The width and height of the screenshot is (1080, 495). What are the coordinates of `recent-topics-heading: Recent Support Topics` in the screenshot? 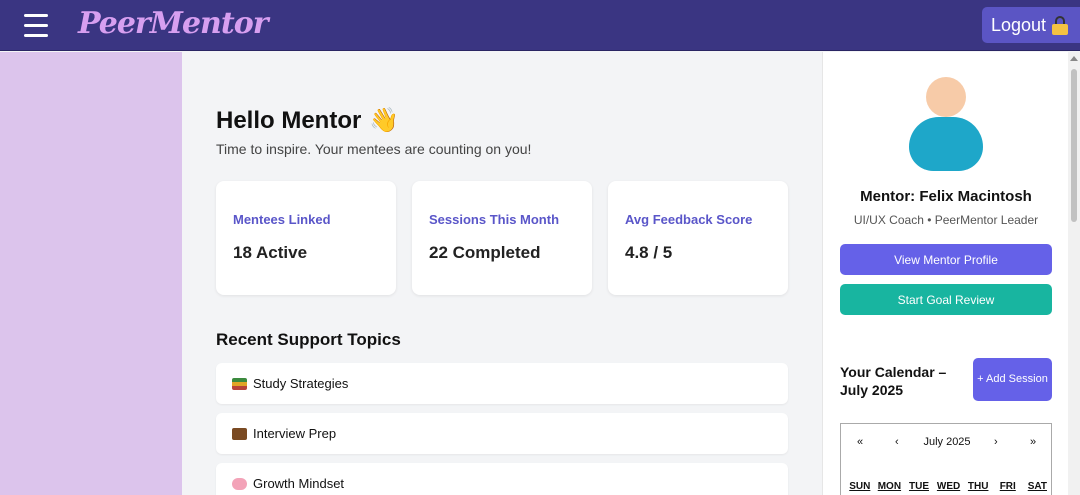 It's located at (308, 339).